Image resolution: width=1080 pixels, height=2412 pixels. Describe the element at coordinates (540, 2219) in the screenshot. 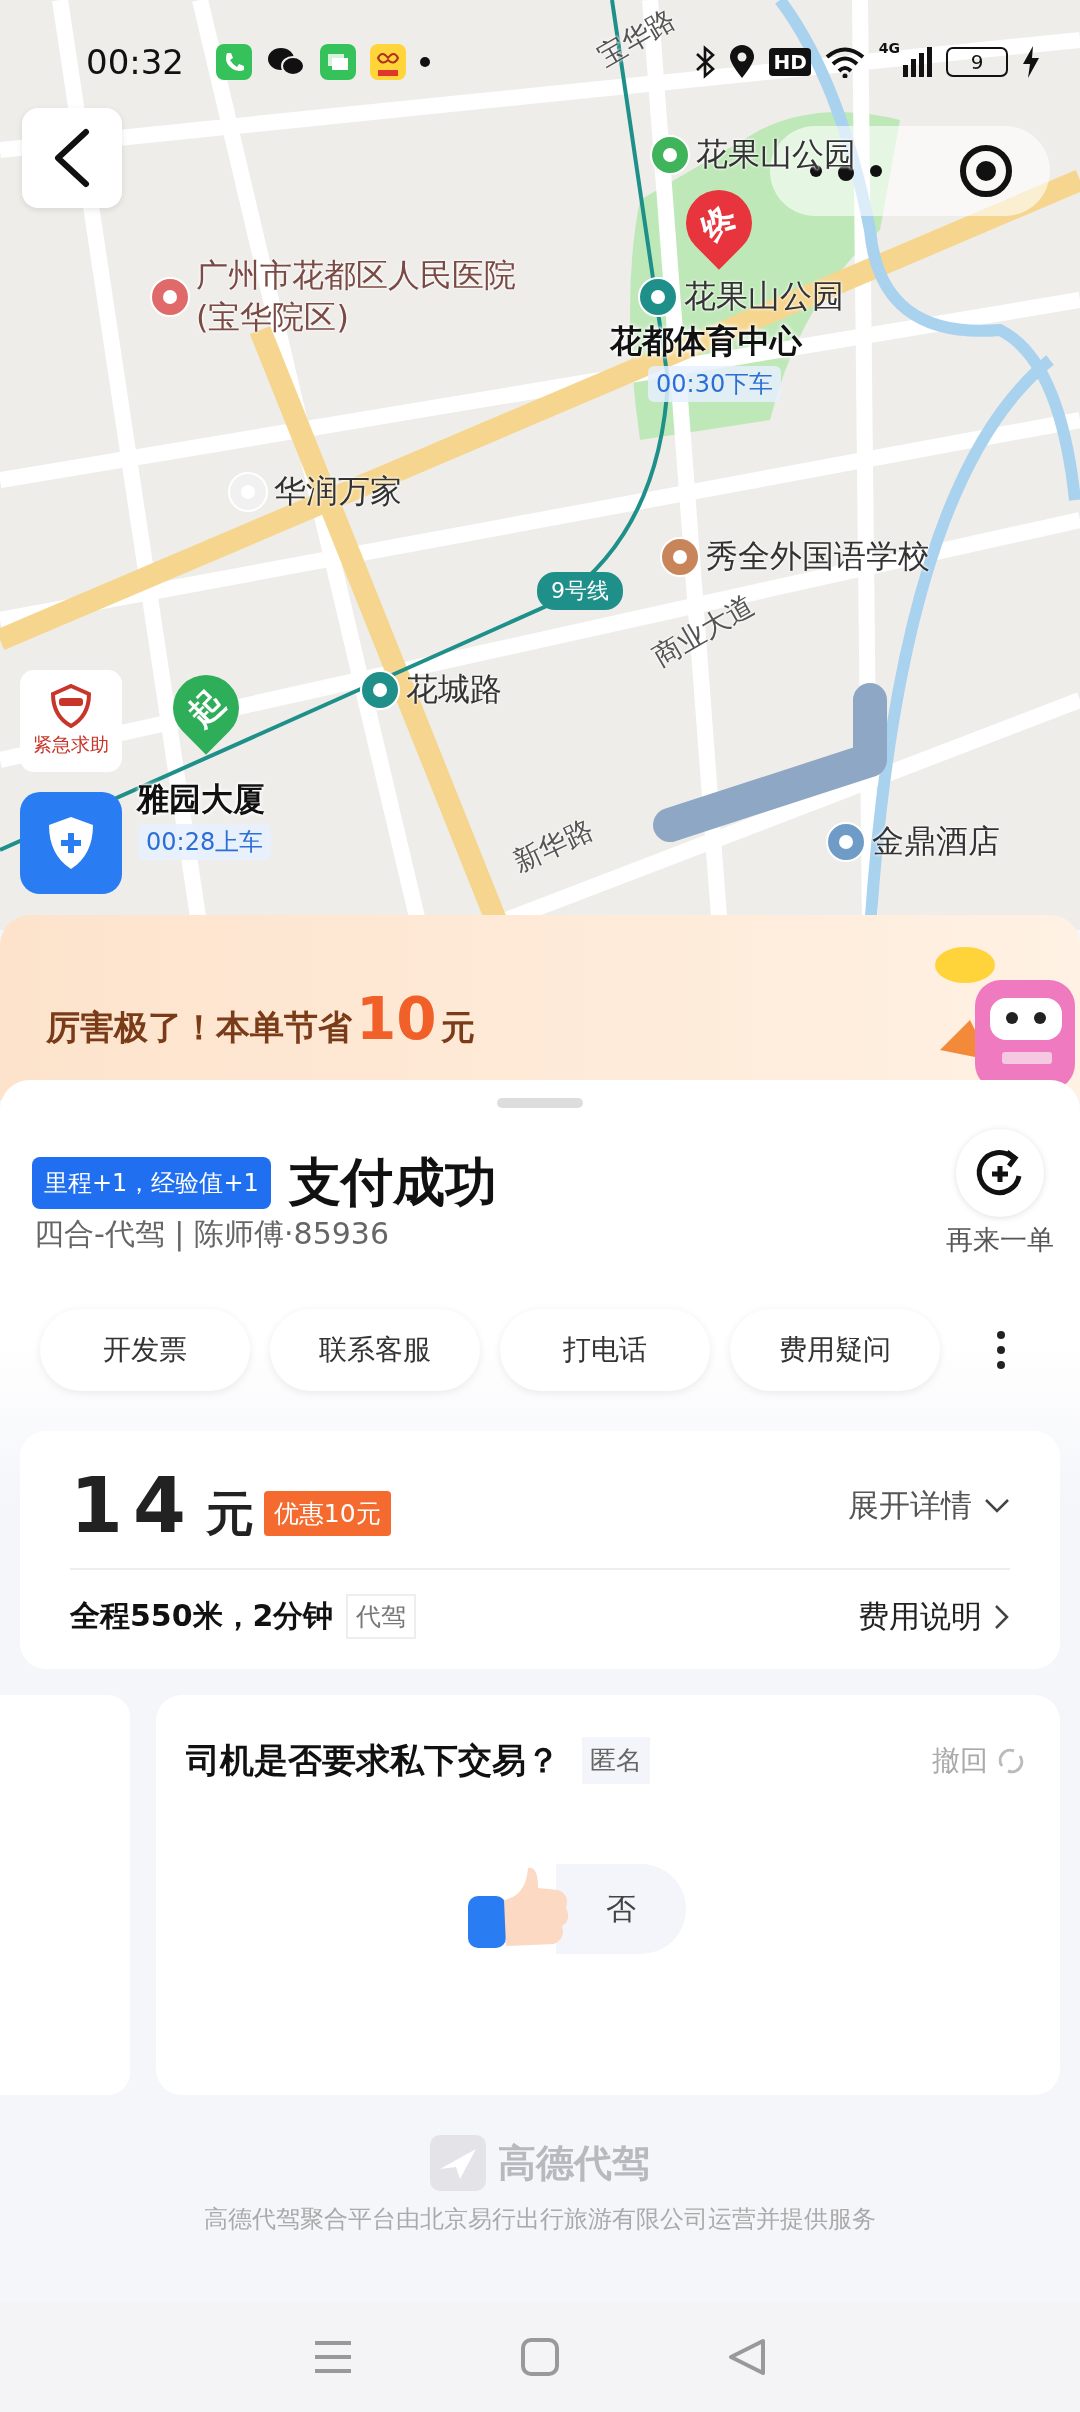

I see `service-provider-note: 高德代驾聚合平台由北京易行出行旅游有限公司运营并提供服务` at that location.